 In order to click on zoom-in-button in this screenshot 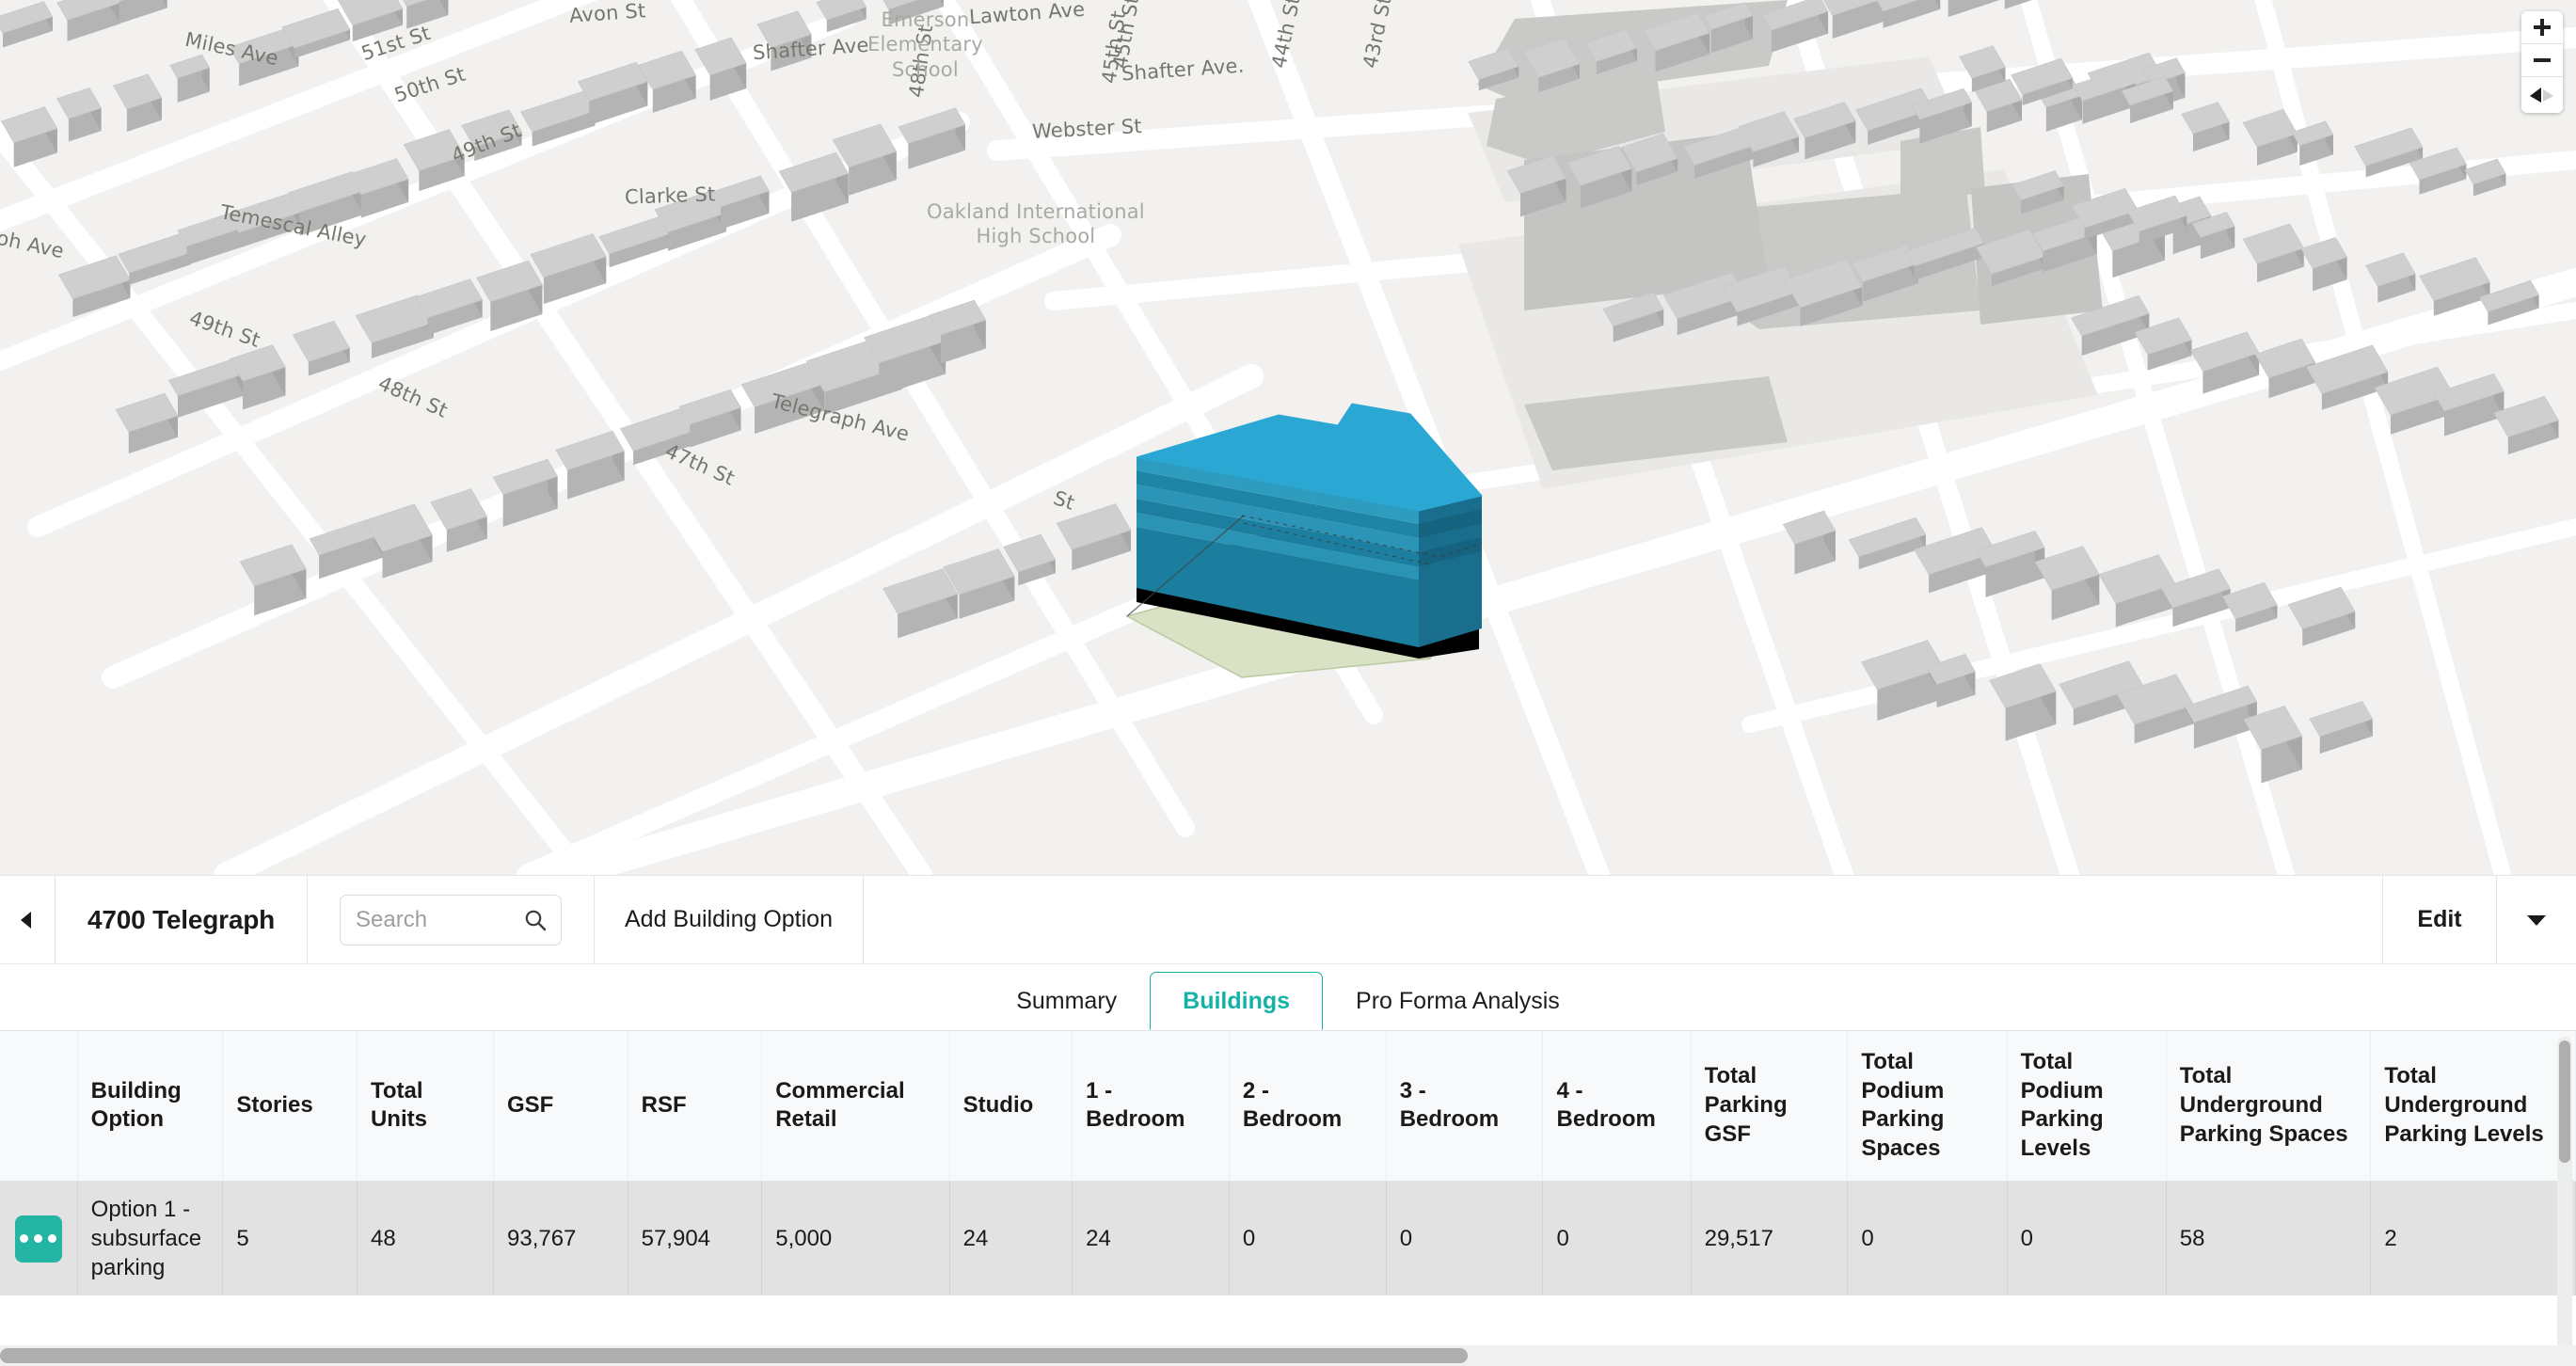, I will do `click(2542, 27)`.